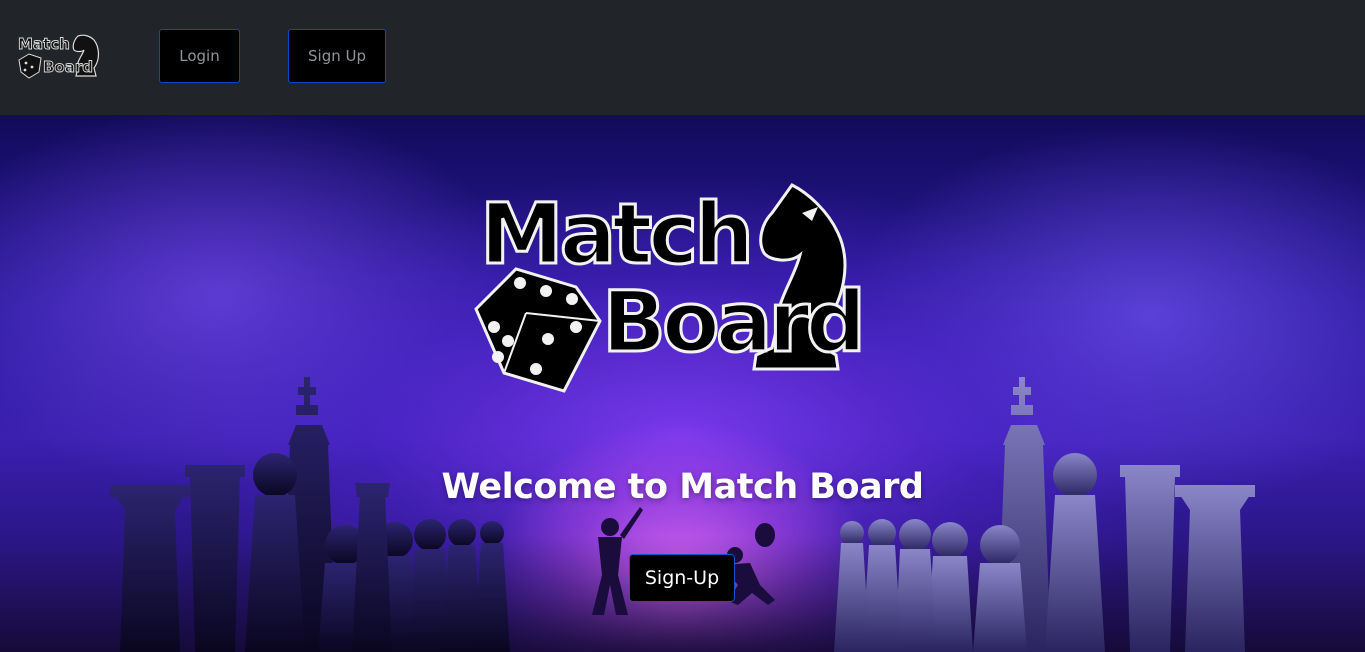 The height and width of the screenshot is (652, 1365). What do you see at coordinates (68, 67) in the screenshot?
I see `navbar-logo-board: Board` at bounding box center [68, 67].